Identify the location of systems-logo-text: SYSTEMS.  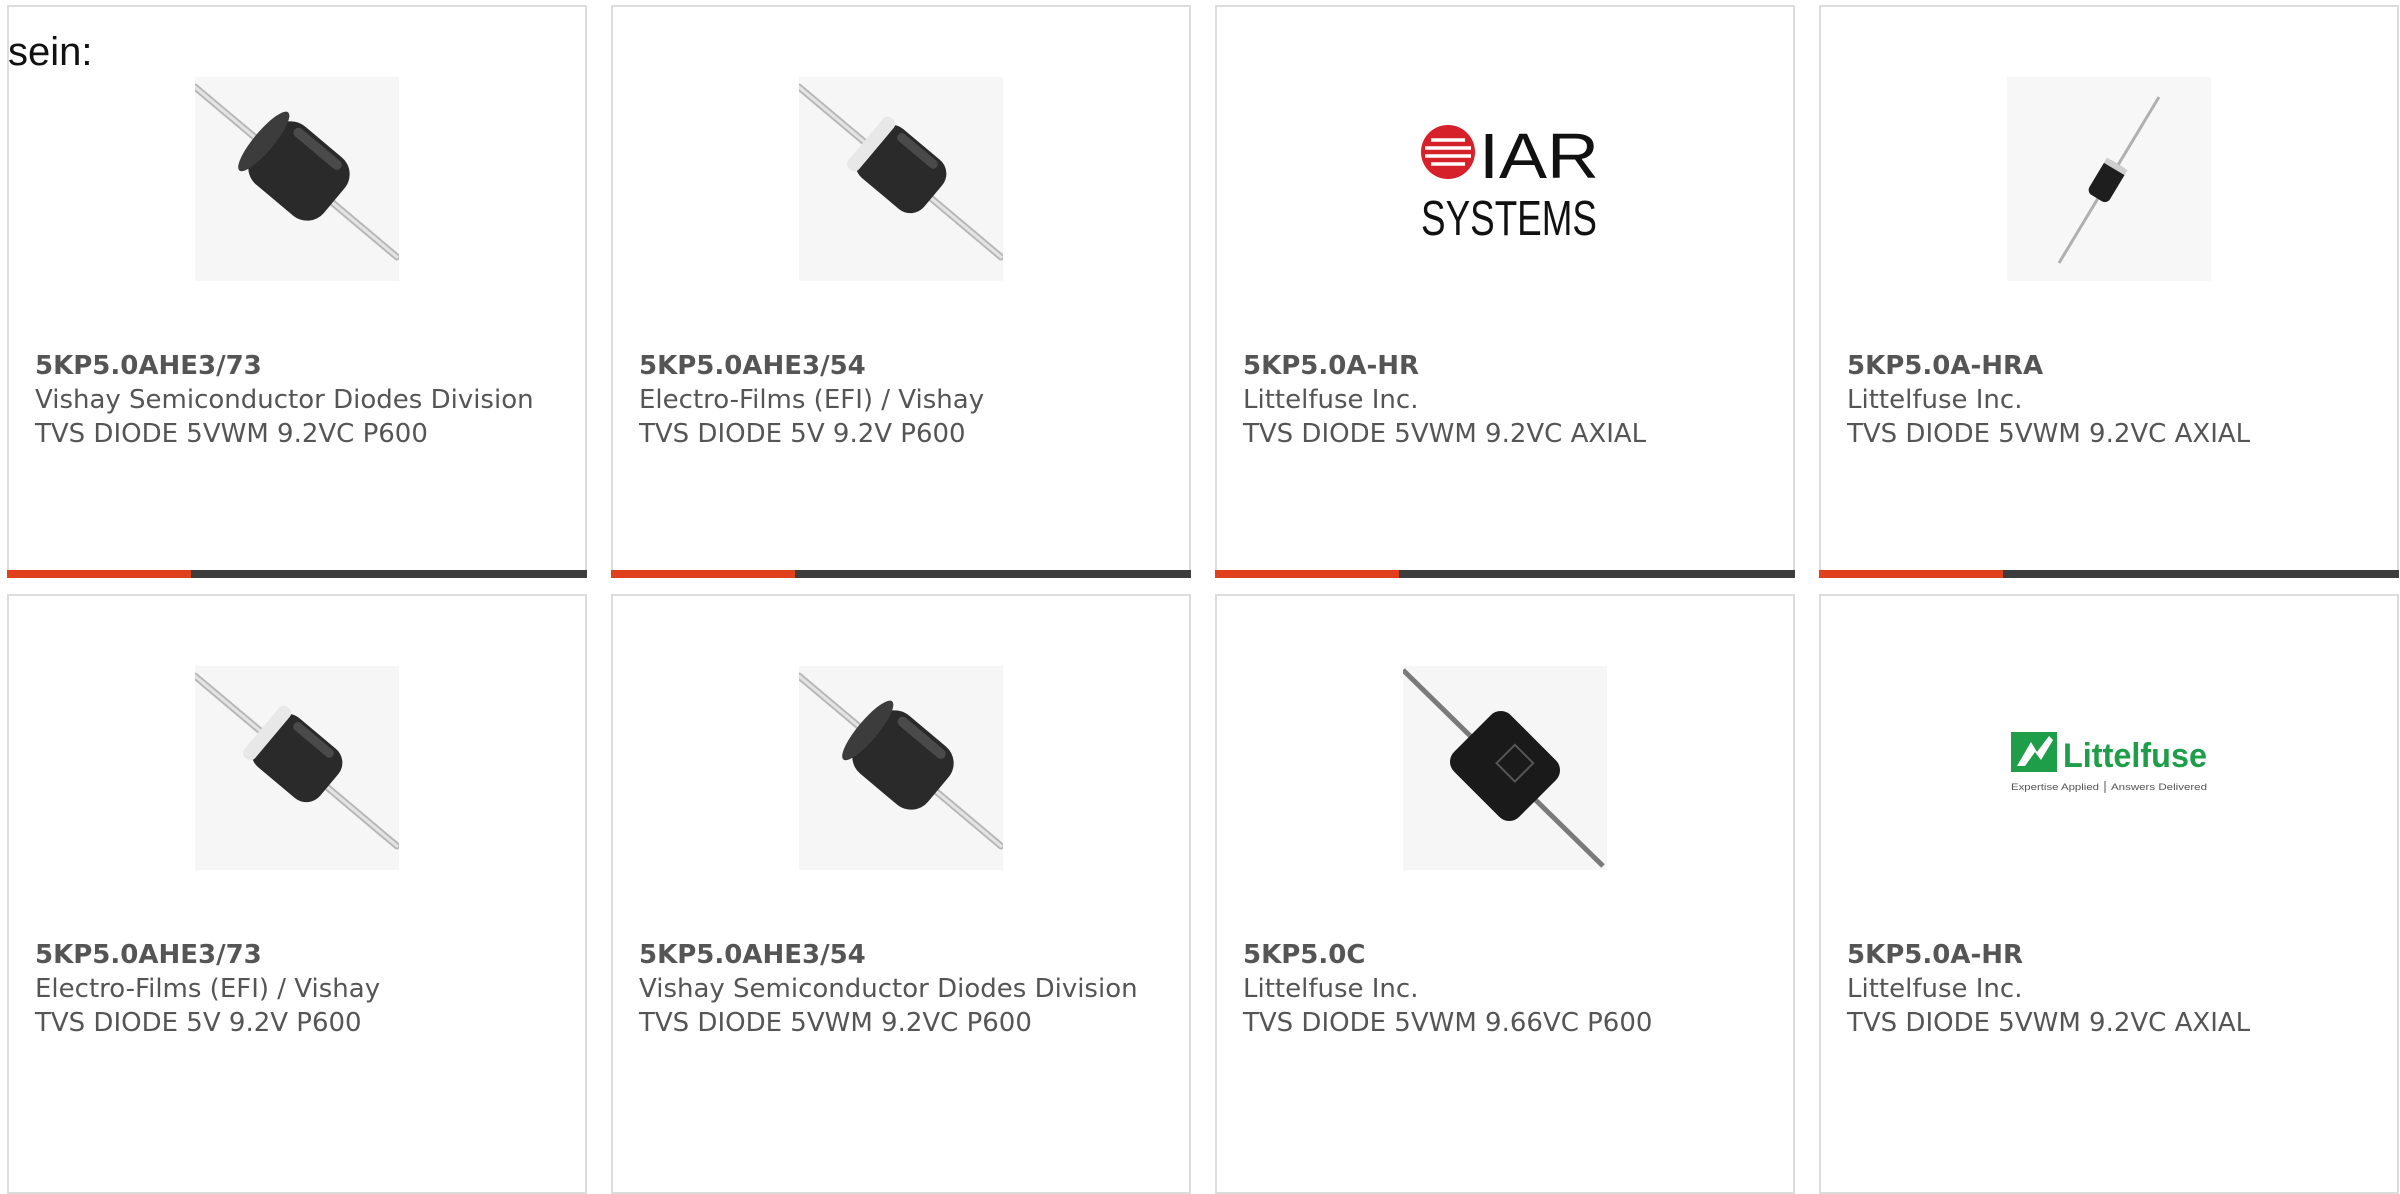
(1509, 219).